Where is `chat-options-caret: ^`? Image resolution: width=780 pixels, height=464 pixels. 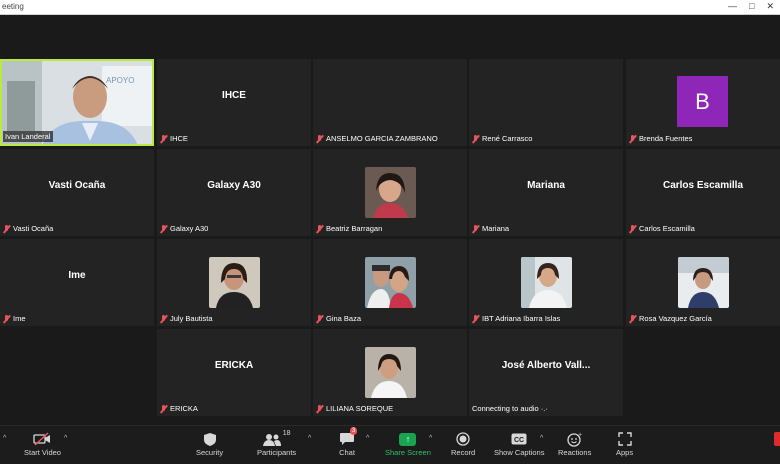 chat-options-caret: ^ is located at coordinates (367, 438).